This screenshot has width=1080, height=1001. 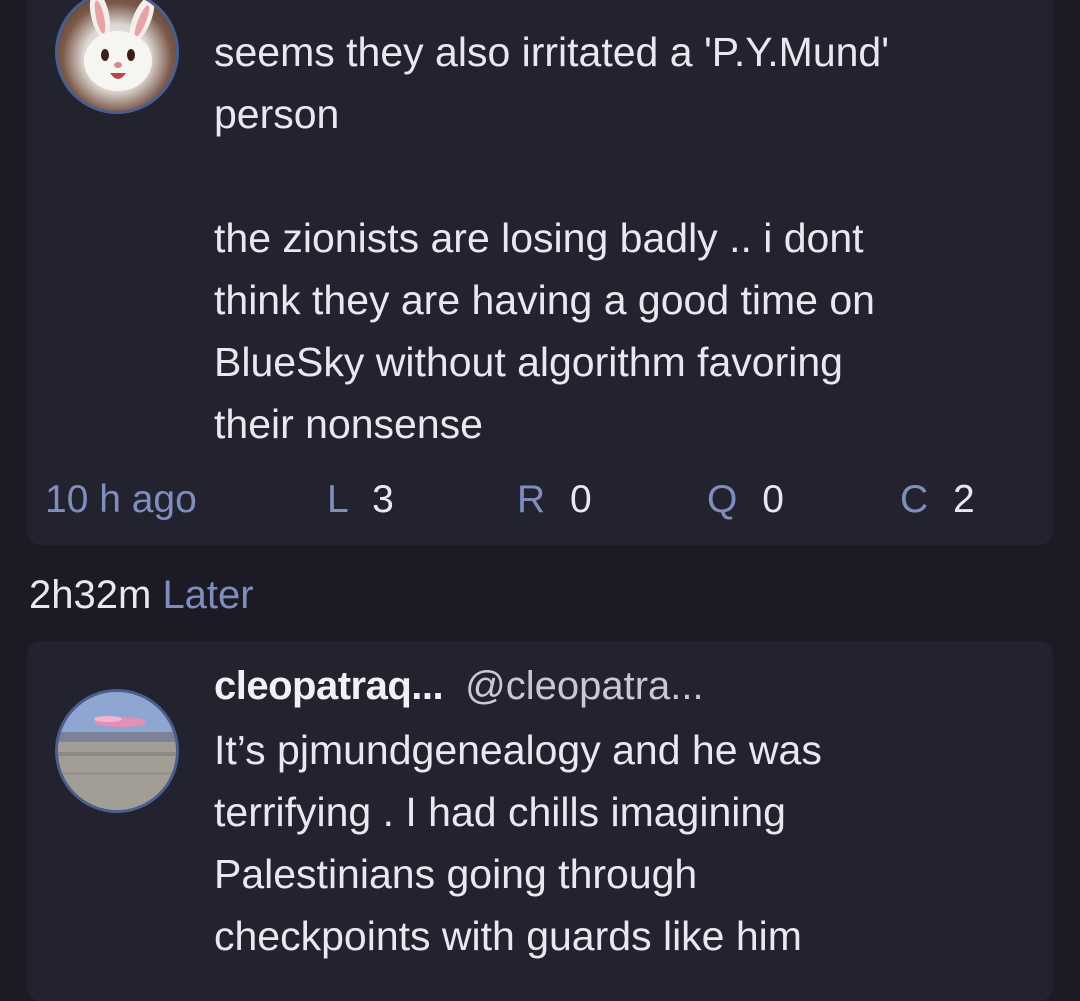 I want to click on comments-stat: C 2, so click(x=937, y=500).